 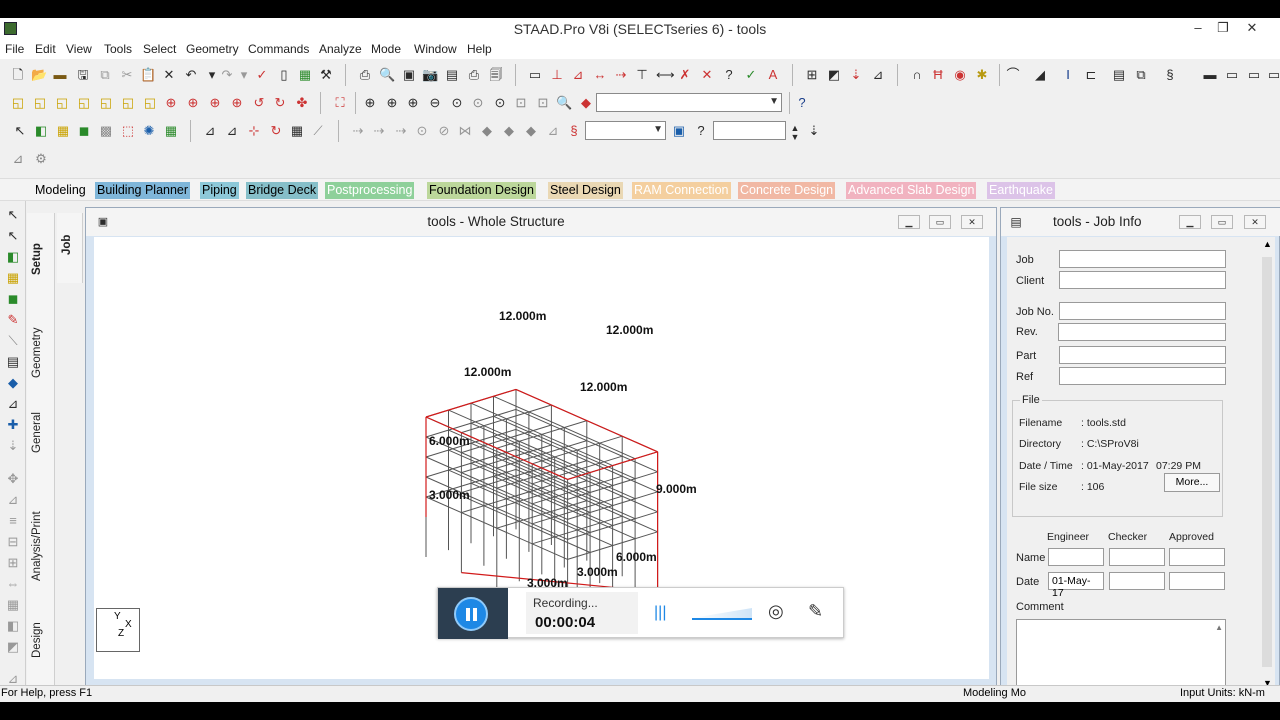 I want to click on rev-field, so click(x=1142, y=332).